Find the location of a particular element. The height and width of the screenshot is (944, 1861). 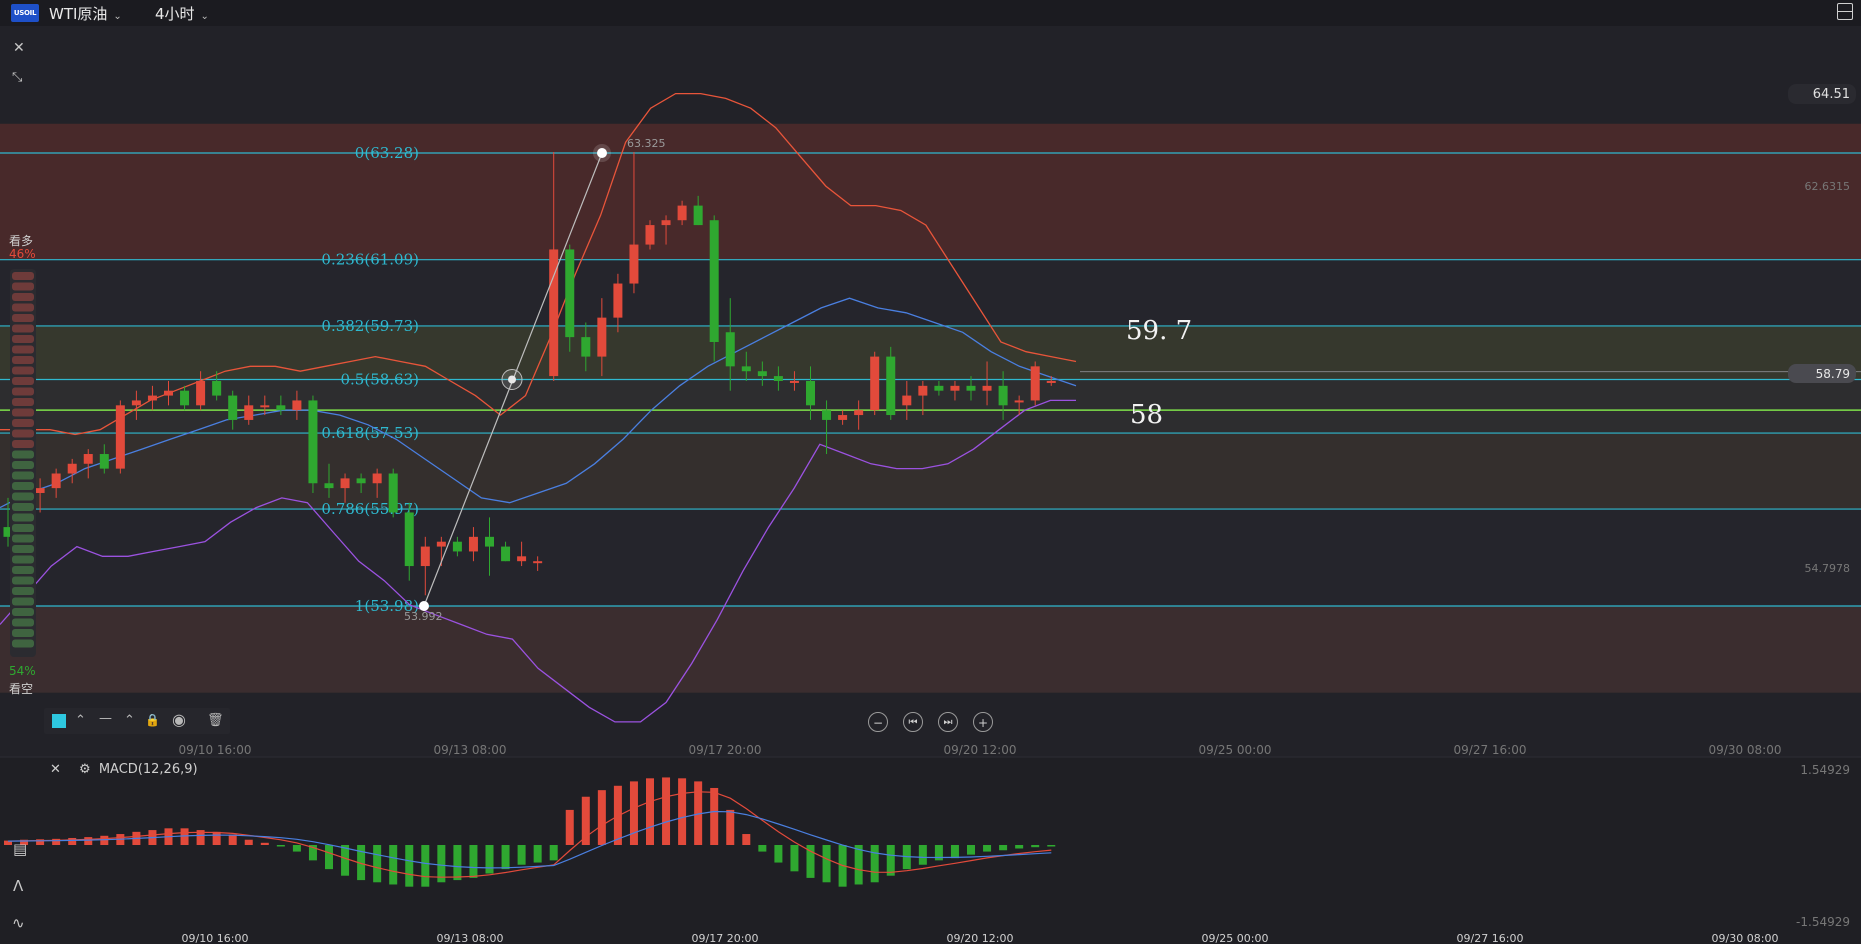

x-axis-tick: 09/30 08:00 is located at coordinates (1745, 750).